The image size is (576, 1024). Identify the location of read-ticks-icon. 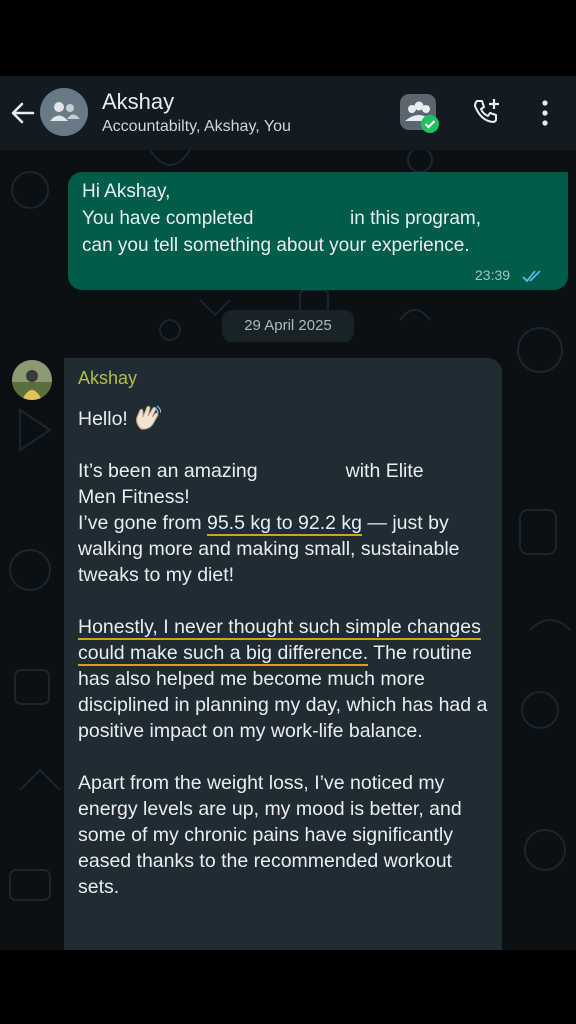
(531, 276).